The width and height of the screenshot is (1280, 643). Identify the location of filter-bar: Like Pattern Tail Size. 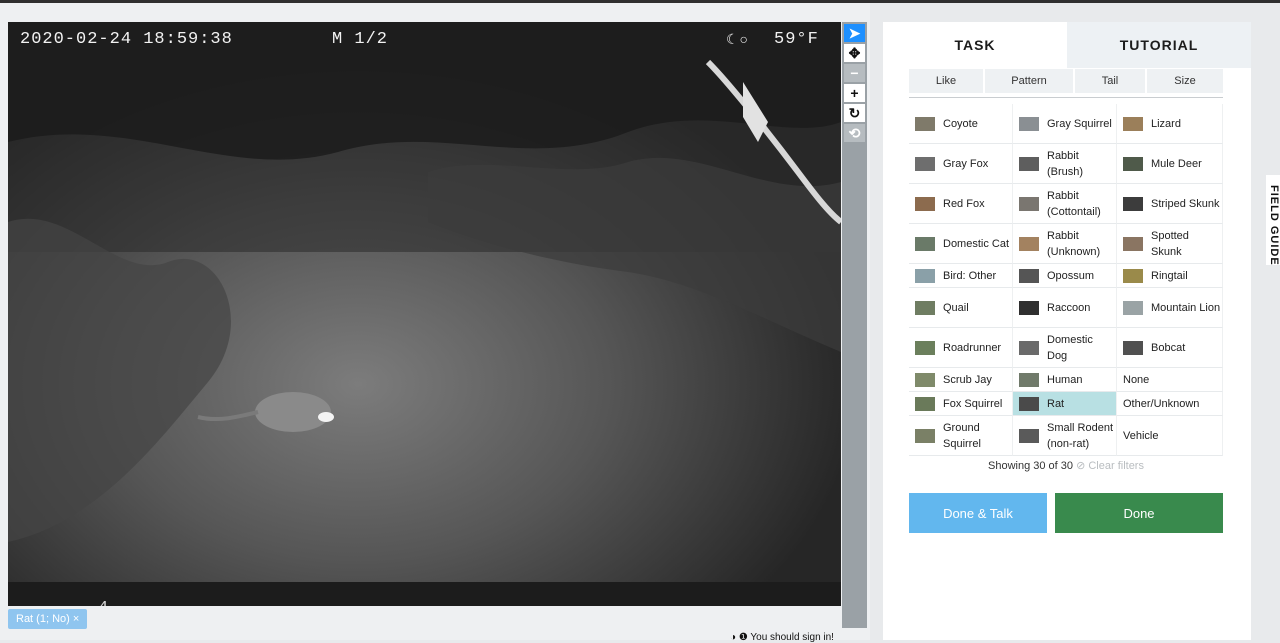
(1066, 81).